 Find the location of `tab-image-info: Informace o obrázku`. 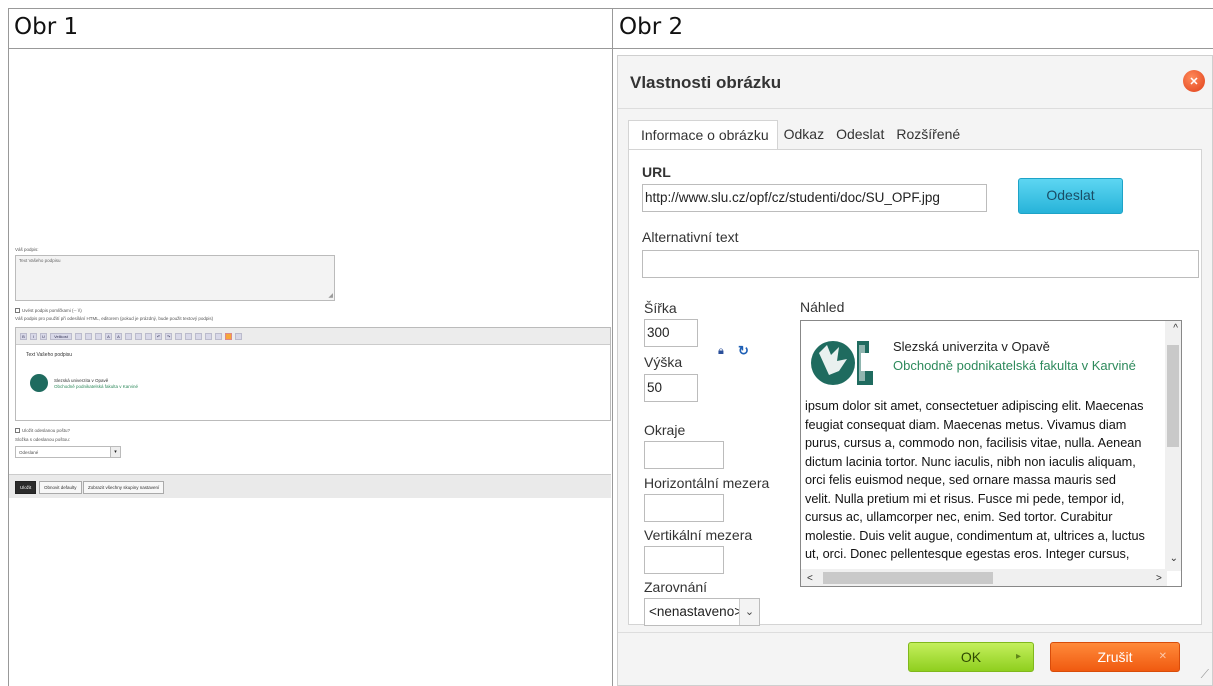

tab-image-info: Informace o obrázku is located at coordinates (703, 135).